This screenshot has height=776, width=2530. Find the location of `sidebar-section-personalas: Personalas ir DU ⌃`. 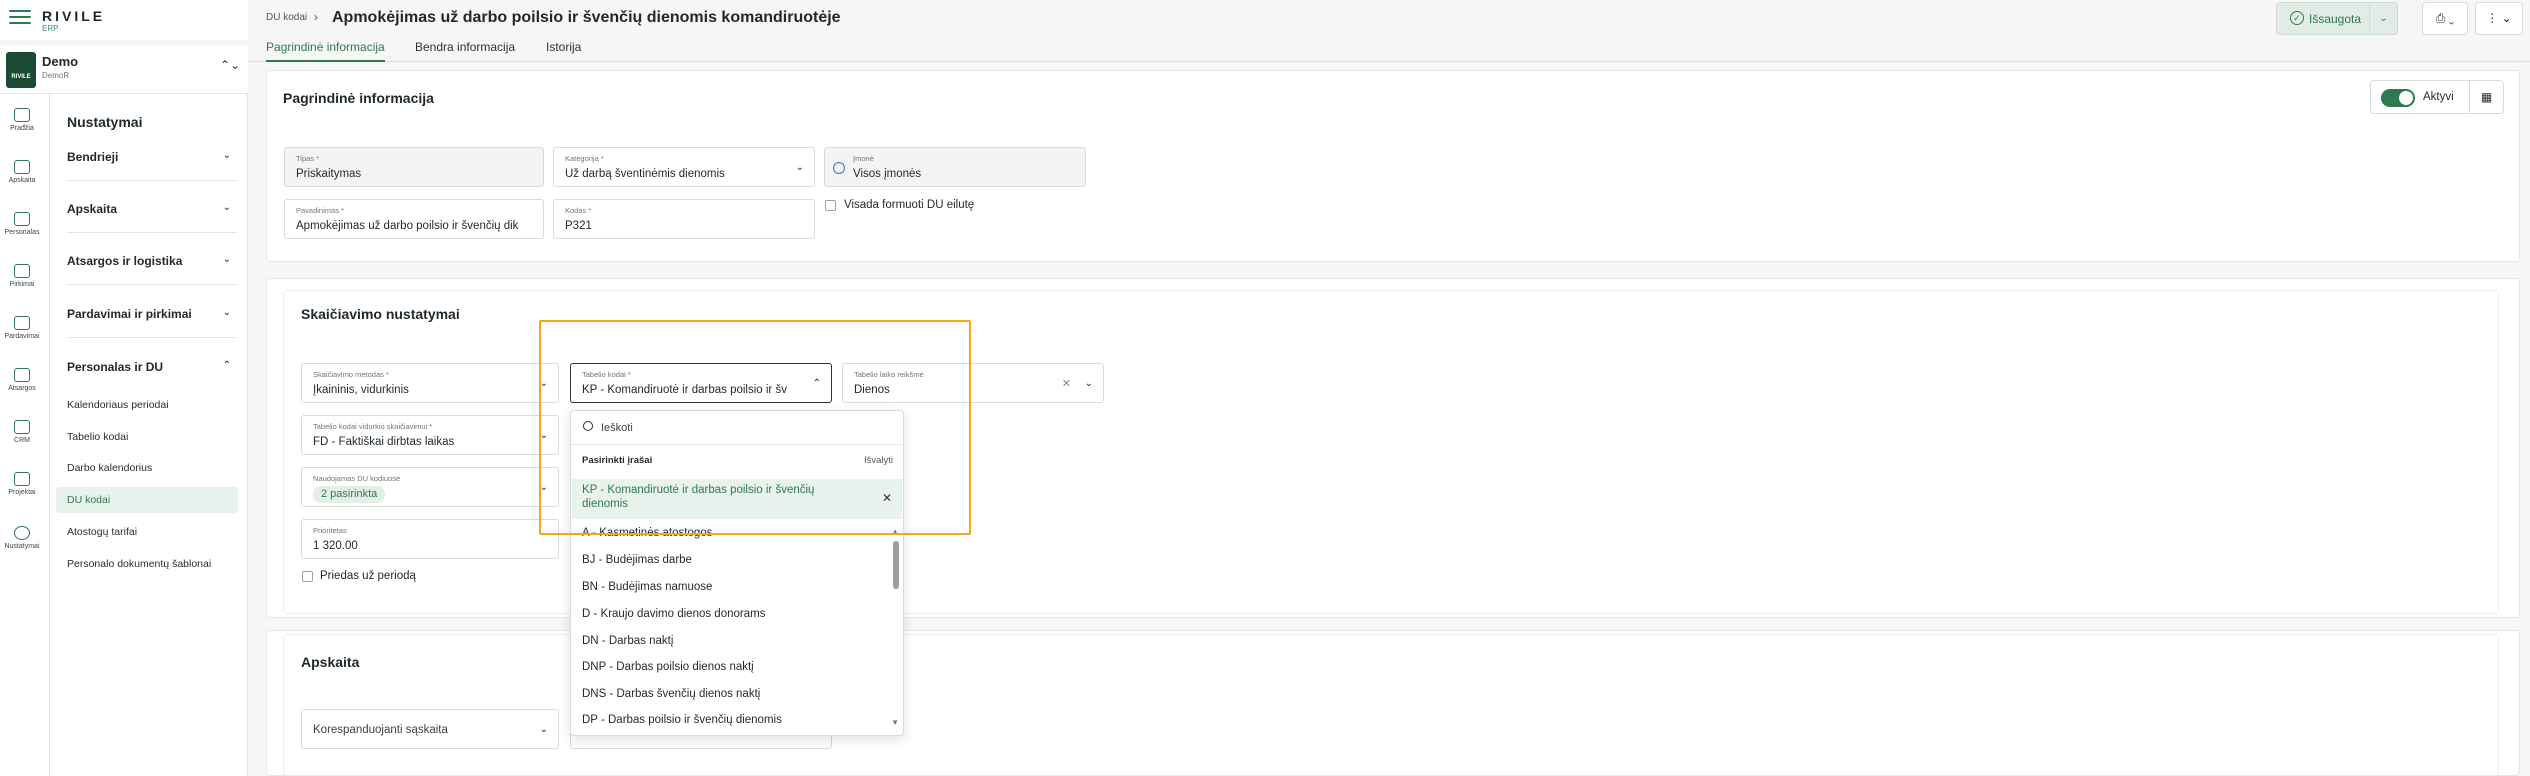

sidebar-section-personalas: Personalas ir DU ⌃ is located at coordinates (152, 367).